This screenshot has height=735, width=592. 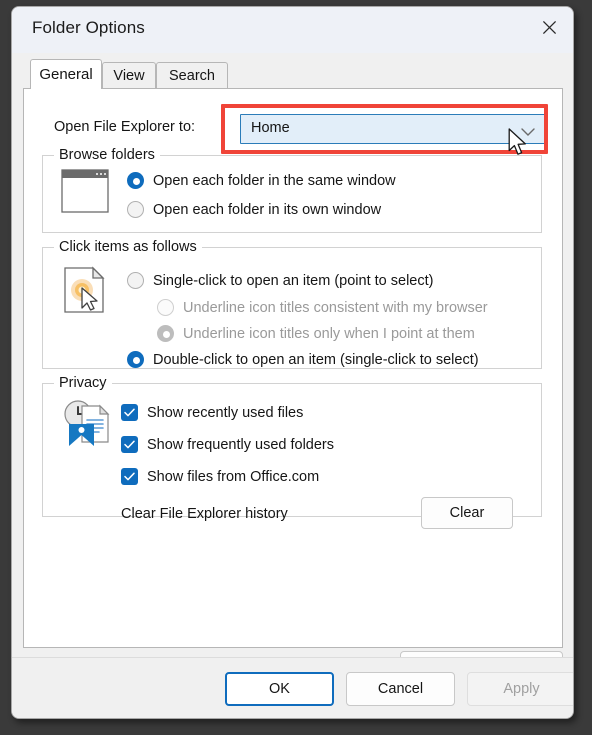 I want to click on checkbox-show-office-files: Show files from Office.com, so click(x=220, y=476).